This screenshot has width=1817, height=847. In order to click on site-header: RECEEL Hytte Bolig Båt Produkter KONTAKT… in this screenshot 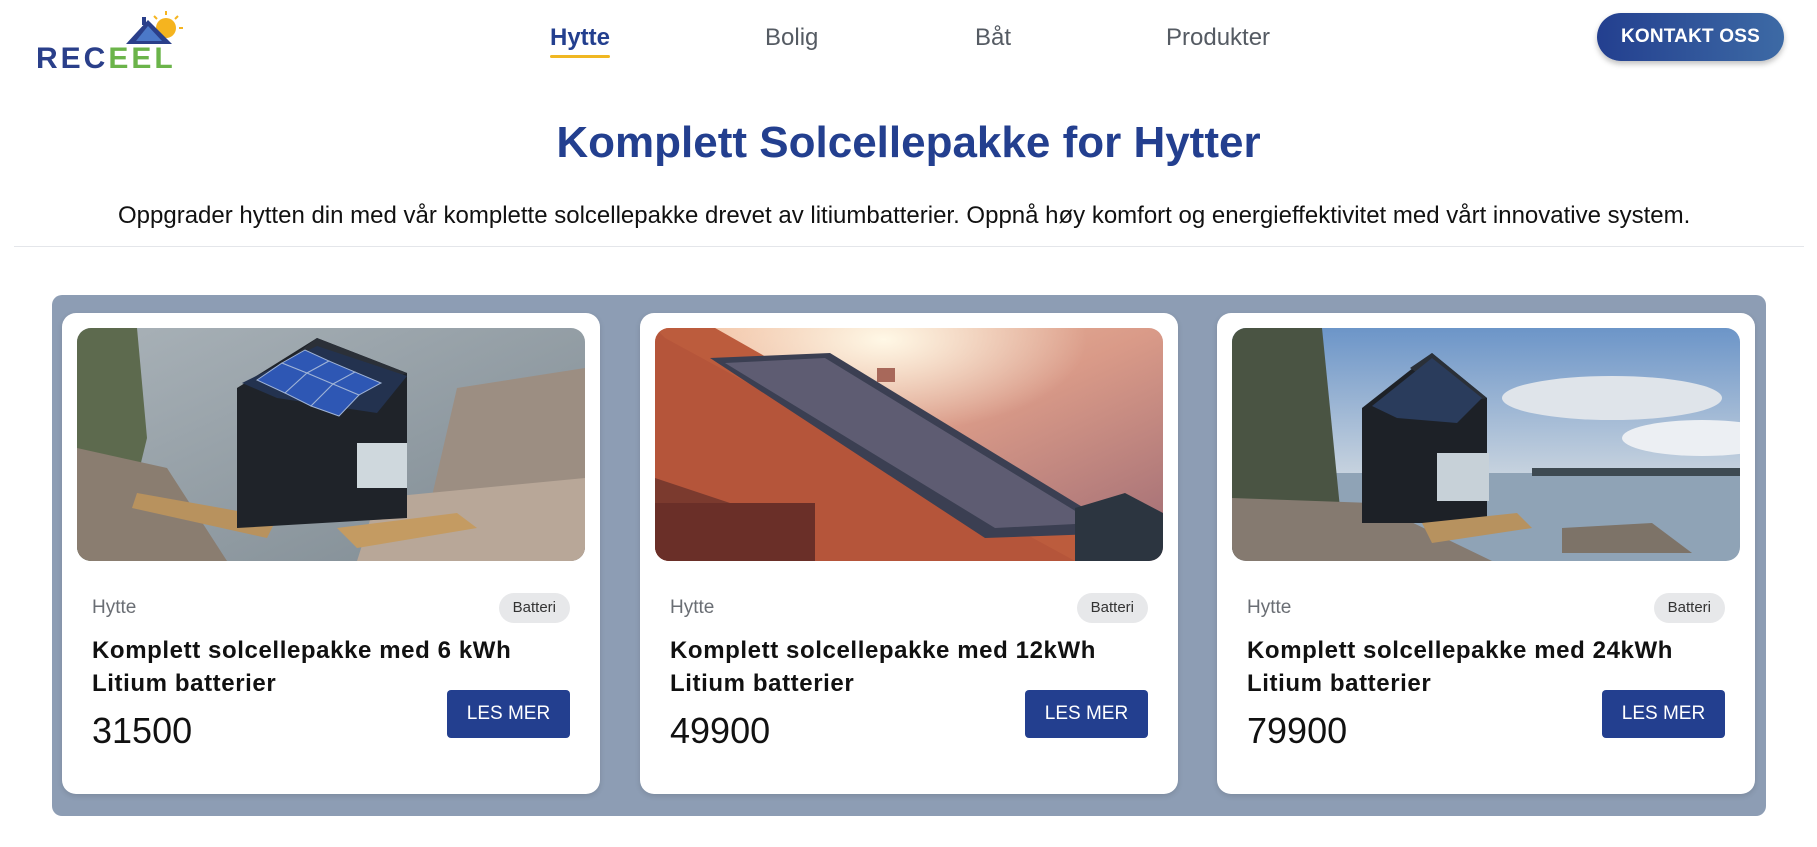, I will do `click(908, 41)`.